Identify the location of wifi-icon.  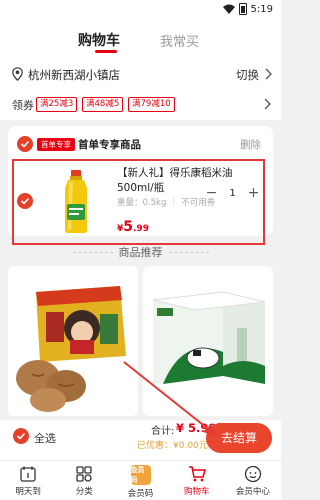
(228, 9).